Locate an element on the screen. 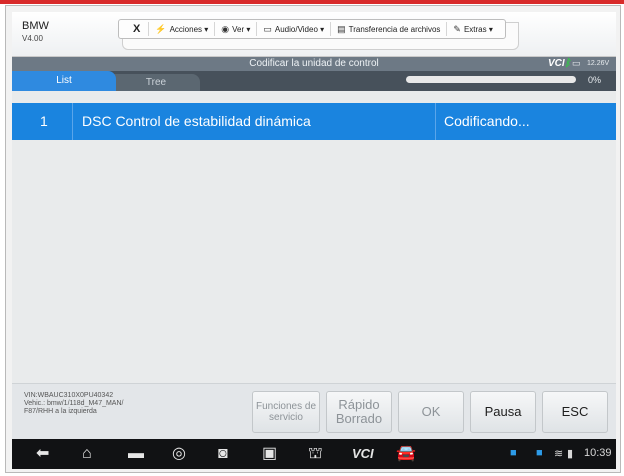  toolbar-file-transfer-button: ▤ Transferencia de archivos is located at coordinates (389, 29).